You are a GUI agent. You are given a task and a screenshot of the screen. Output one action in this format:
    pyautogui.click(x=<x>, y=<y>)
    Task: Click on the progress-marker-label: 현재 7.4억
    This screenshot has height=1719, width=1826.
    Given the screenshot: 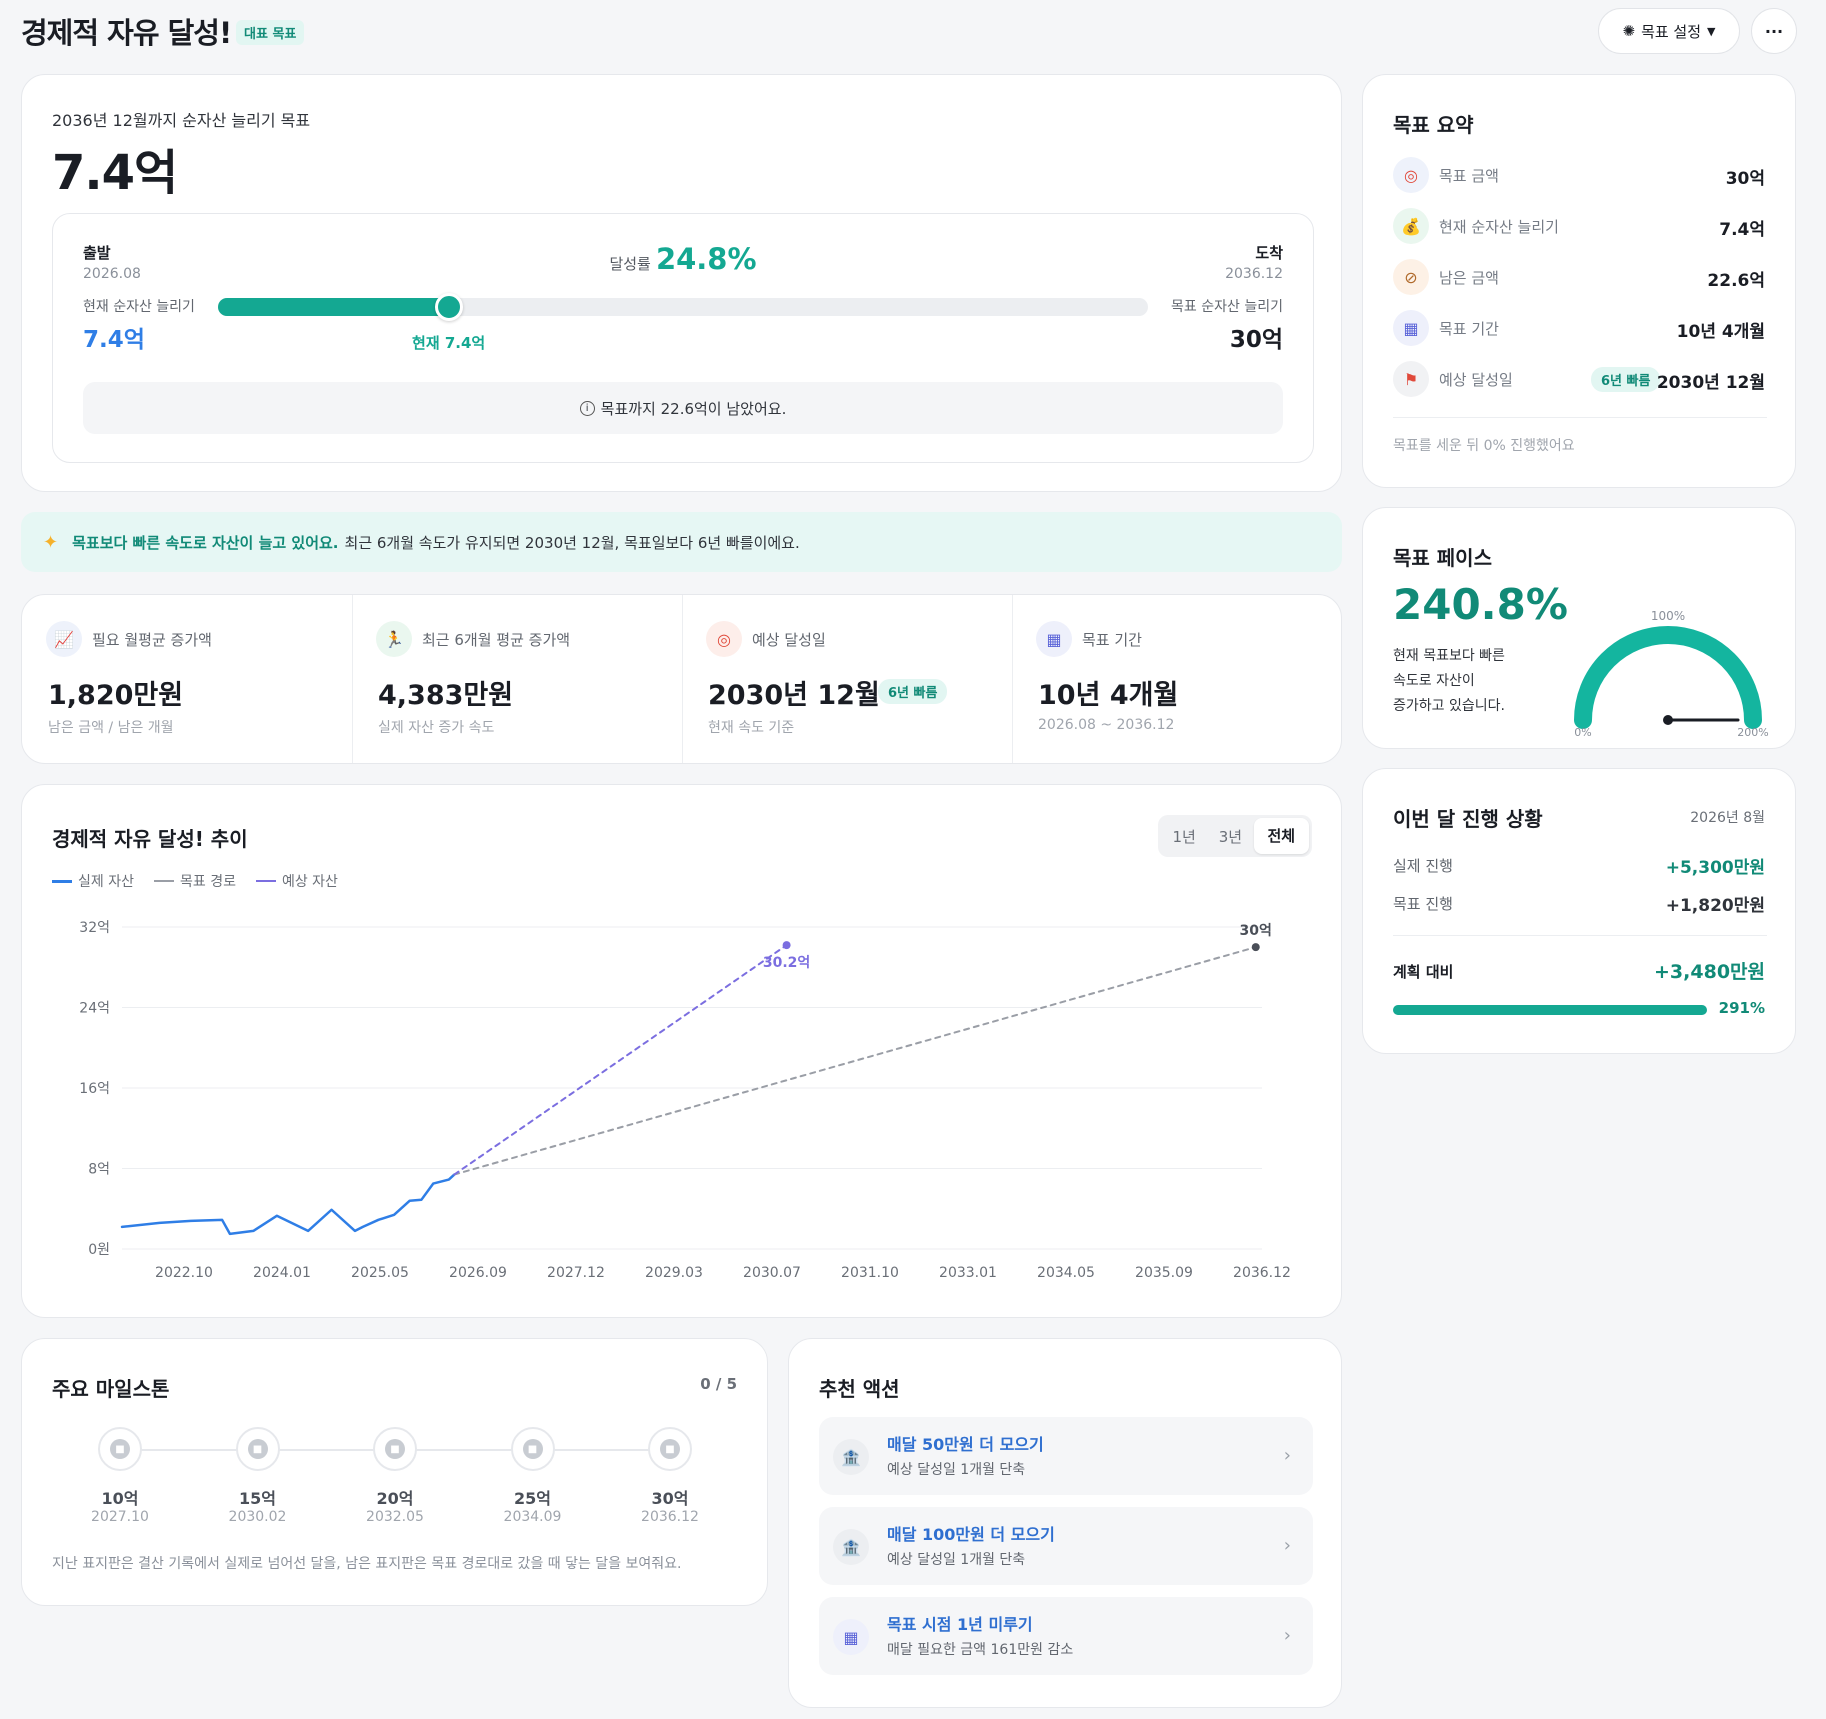 What is the action you would take?
    pyautogui.click(x=449, y=343)
    